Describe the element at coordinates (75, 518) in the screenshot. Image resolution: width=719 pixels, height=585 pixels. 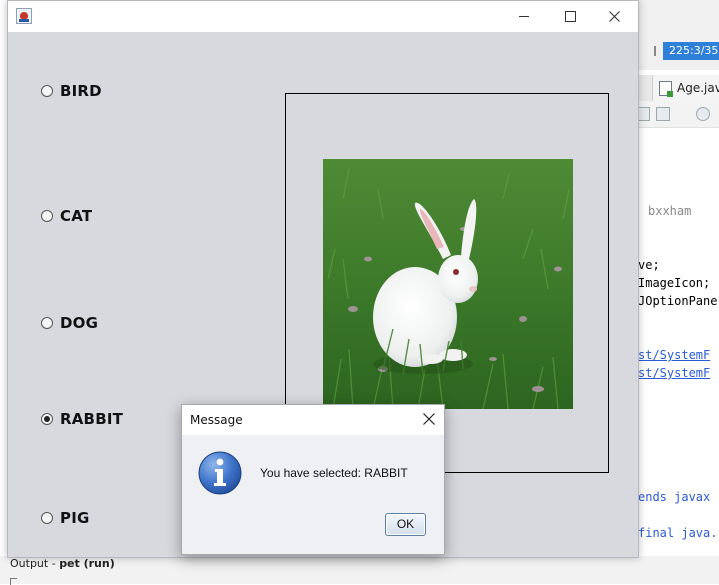
I see `radio-label: PIG` at that location.